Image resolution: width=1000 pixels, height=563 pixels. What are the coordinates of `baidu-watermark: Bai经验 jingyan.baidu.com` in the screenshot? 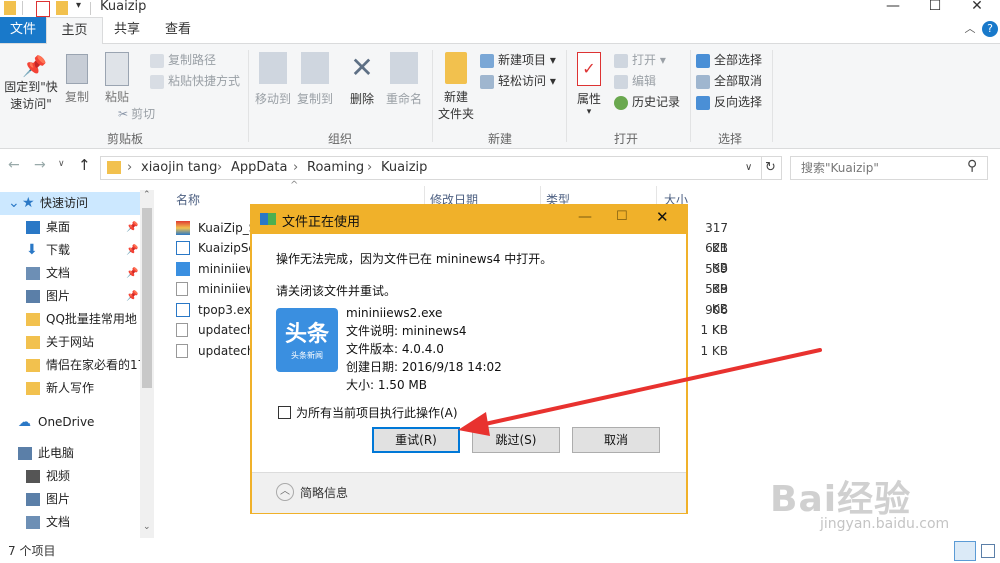 It's located at (880, 499).